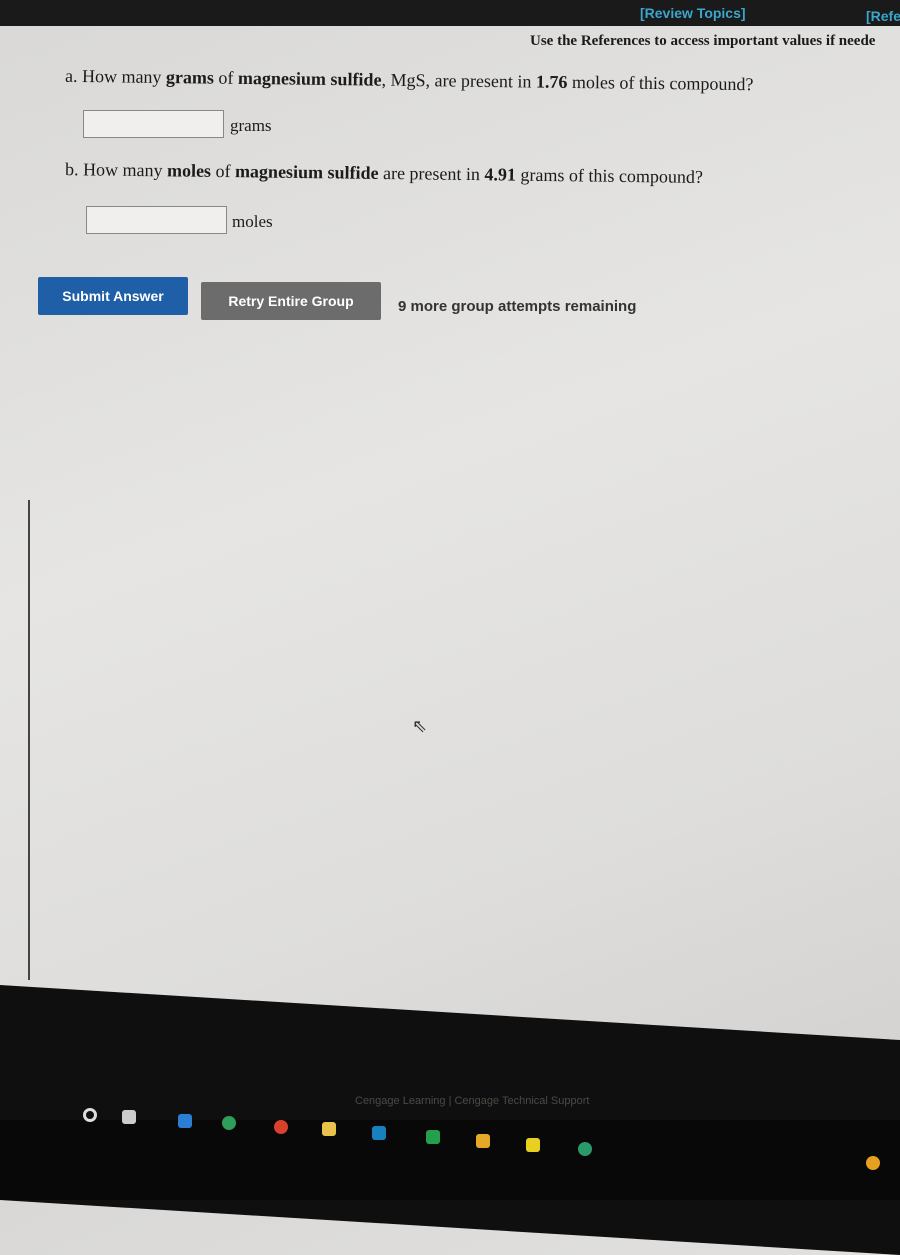 The image size is (900, 1255). Describe the element at coordinates (90, 1115) in the screenshot. I see `search-icon` at that location.